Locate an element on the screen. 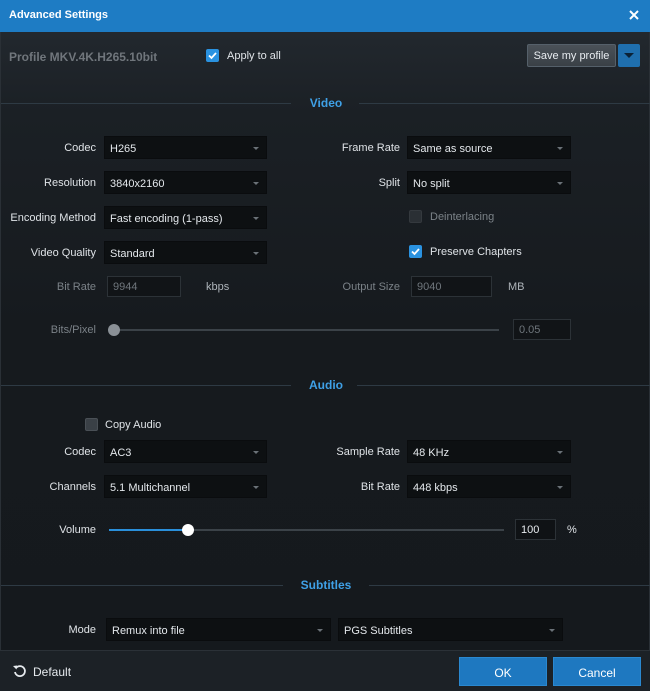 The width and height of the screenshot is (650, 691). preserve-chapters-checkbox is located at coordinates (415, 251).